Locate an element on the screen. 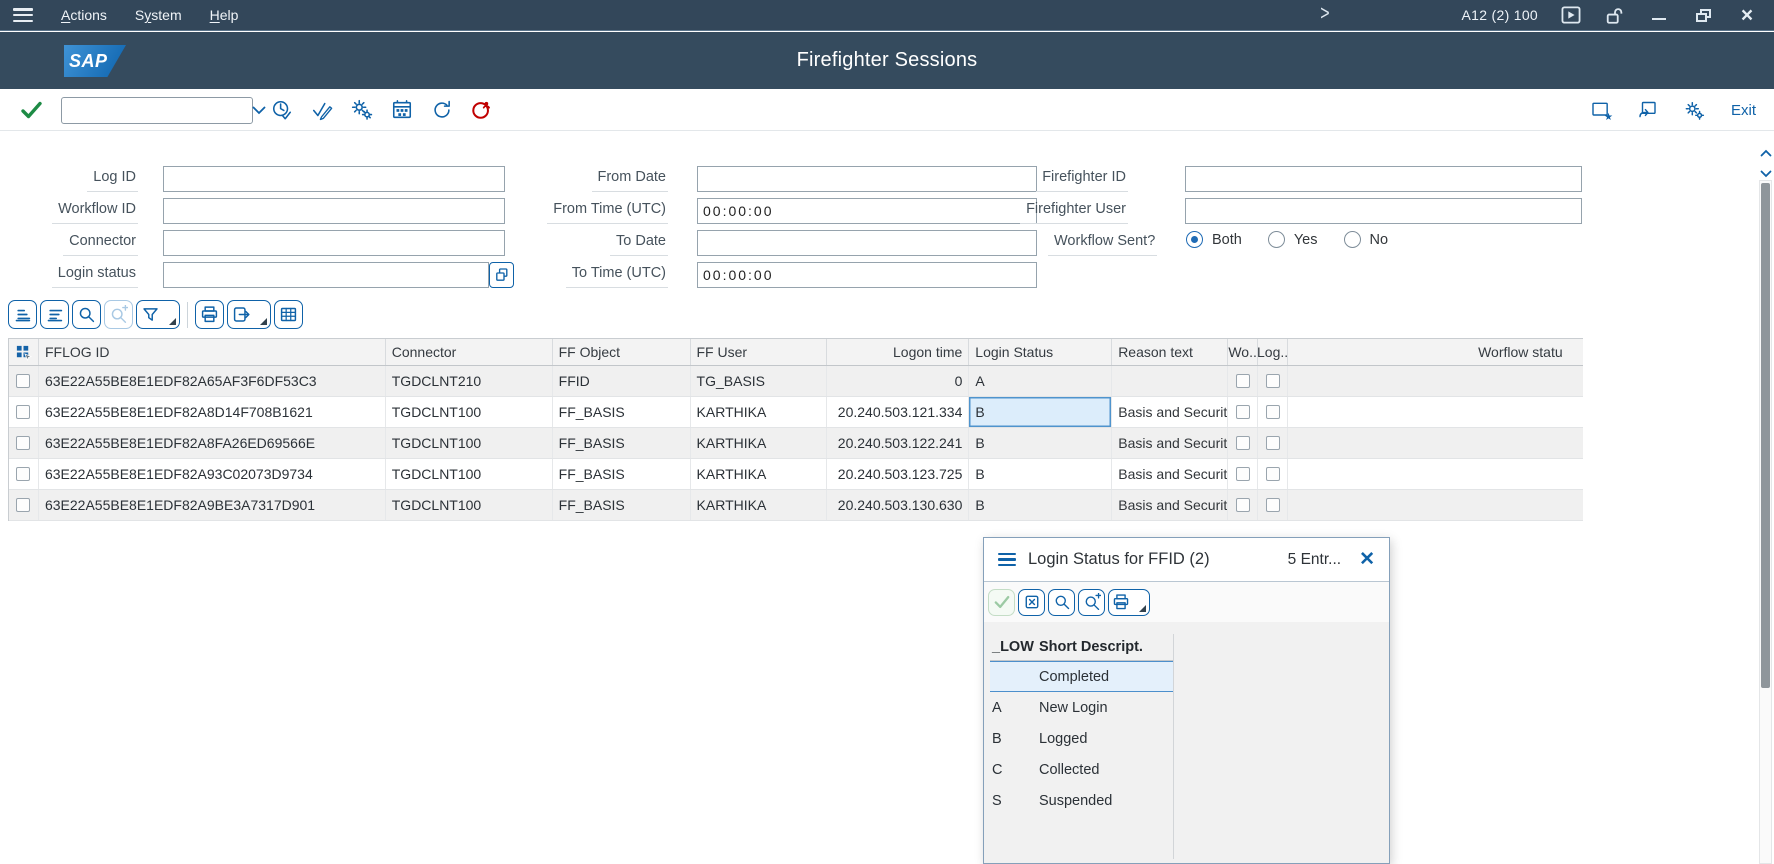 This screenshot has width=1774, height=864. scrollbar-track is located at coordinates (1765, 522).